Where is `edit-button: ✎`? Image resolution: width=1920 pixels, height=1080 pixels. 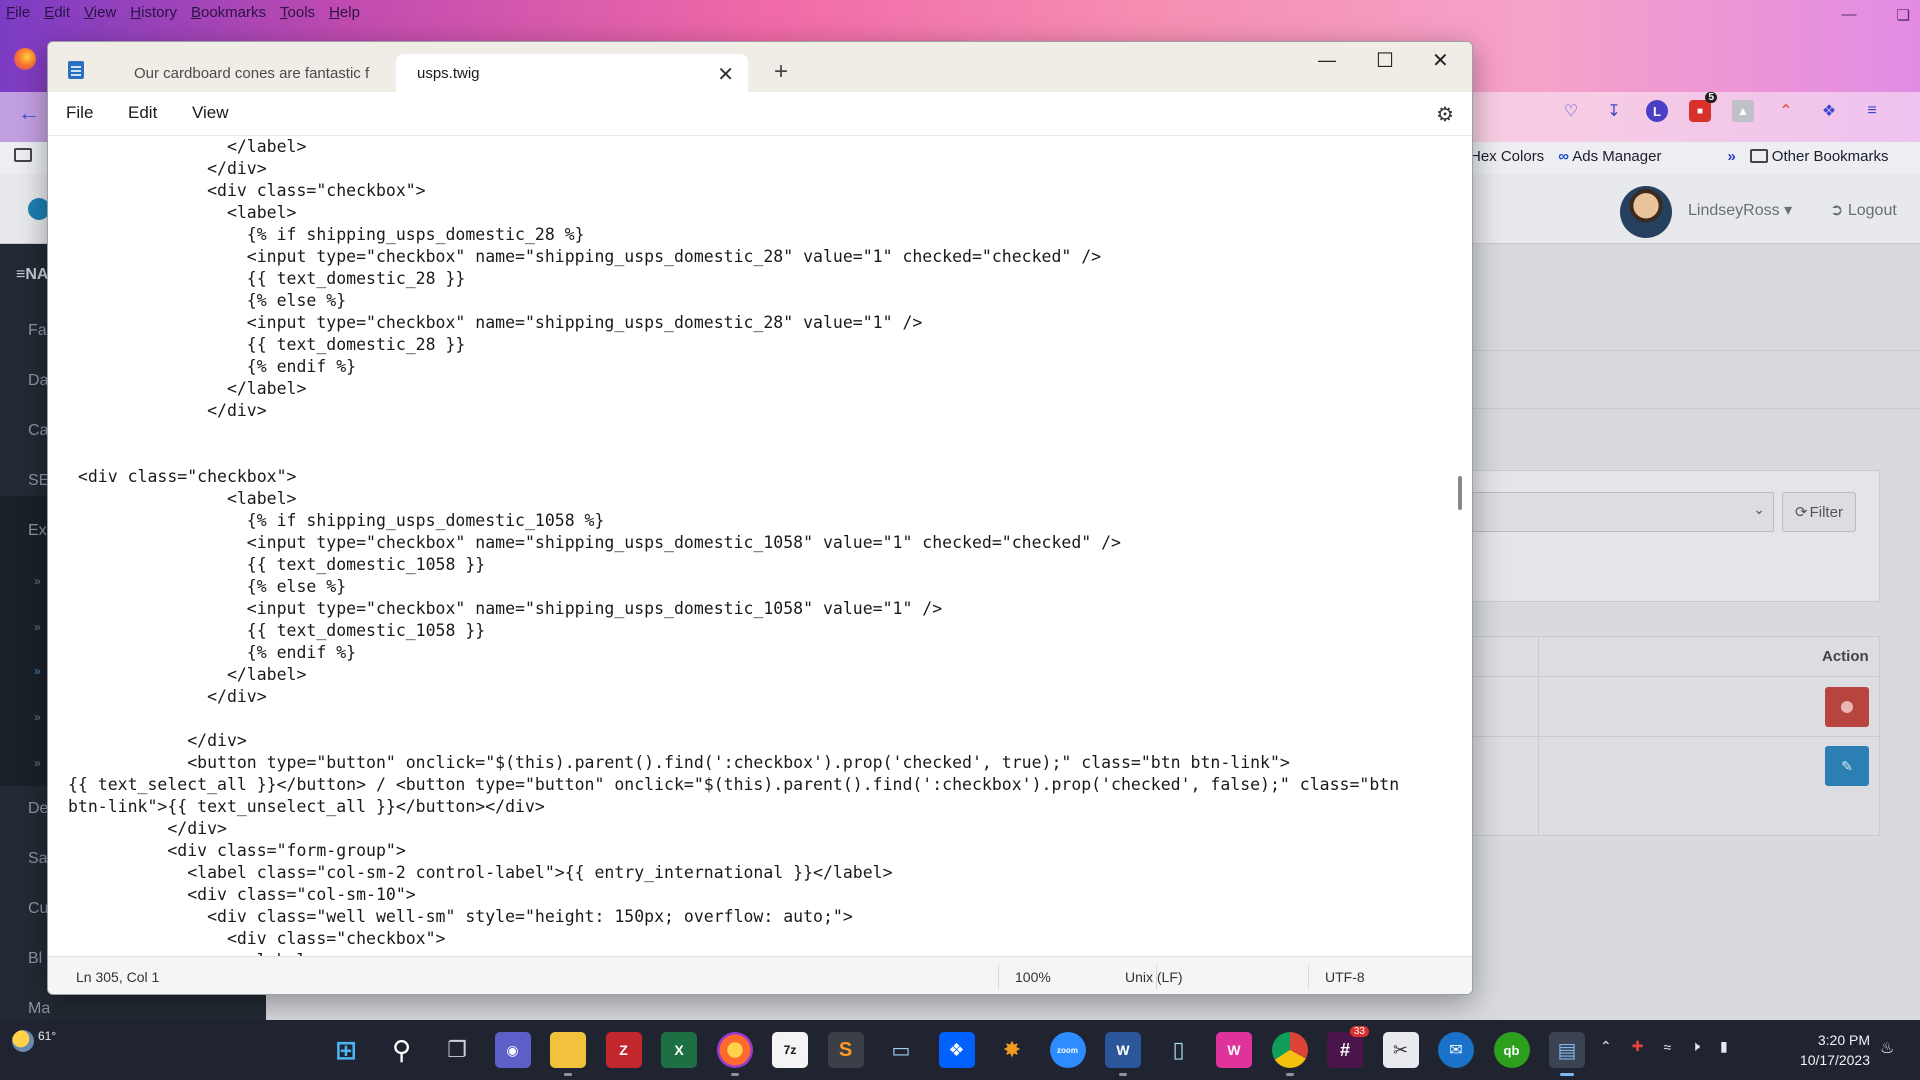 edit-button: ✎ is located at coordinates (1847, 766).